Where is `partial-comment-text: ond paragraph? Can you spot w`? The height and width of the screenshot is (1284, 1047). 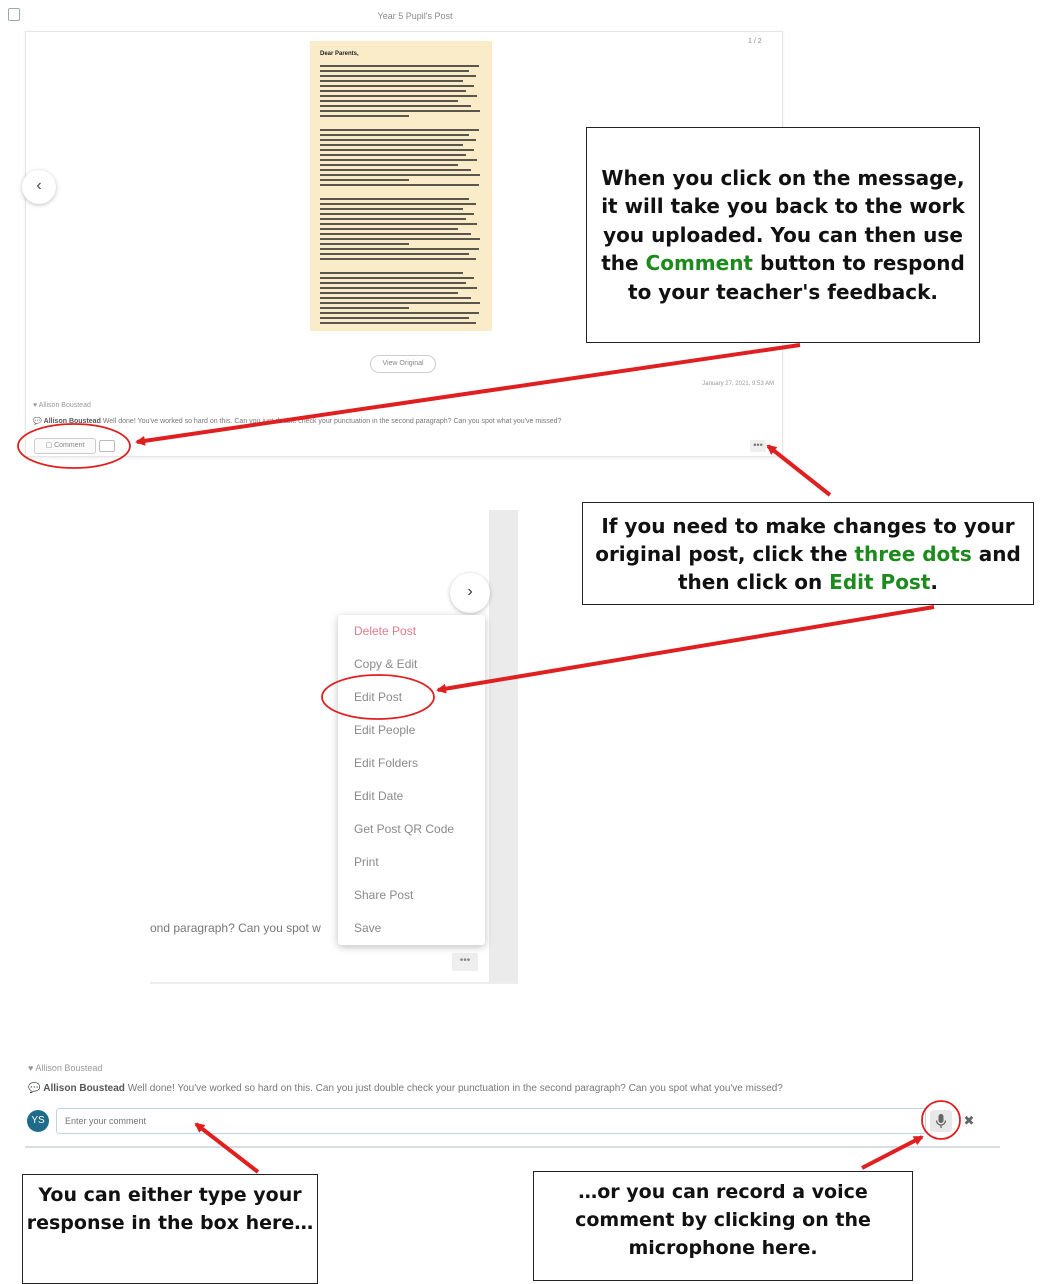 partial-comment-text: ond paragraph? Can you spot w is located at coordinates (235, 928).